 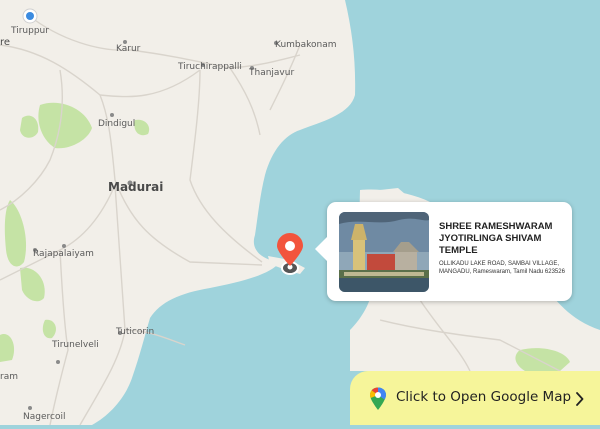 What do you see at coordinates (272, 73) in the screenshot?
I see `city-label-thanjavur: Thanjavur` at bounding box center [272, 73].